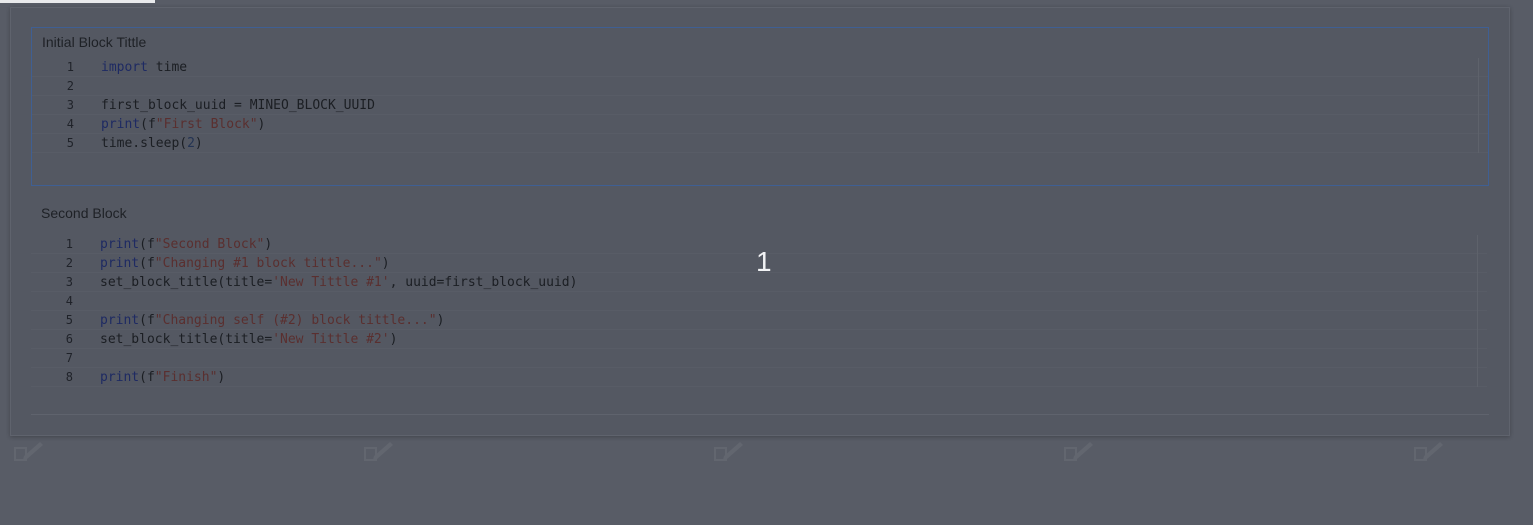 The image size is (1533, 525). I want to click on code-string: "Changing #1 block tittle...", so click(268, 263).